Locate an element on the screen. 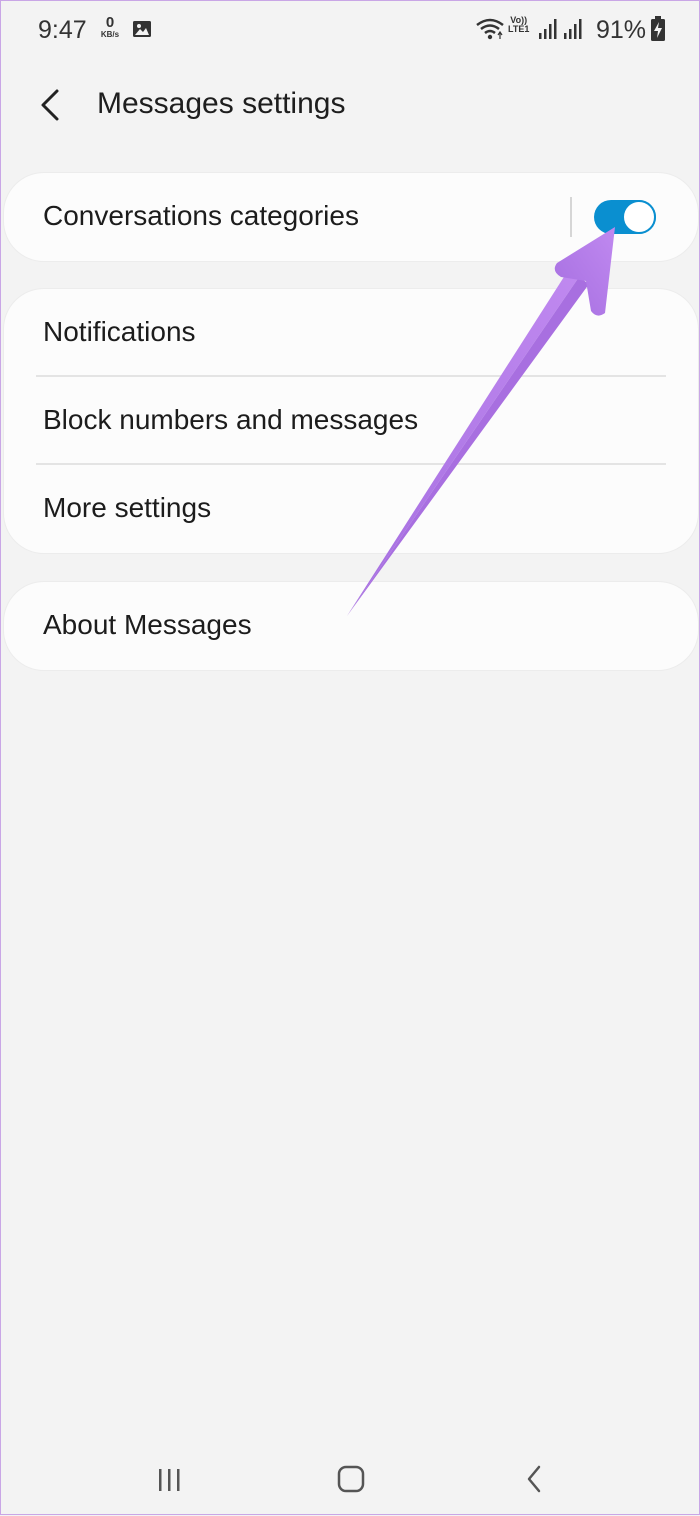 The image size is (700, 1516). battery-percent: 91% is located at coordinates (621, 30).